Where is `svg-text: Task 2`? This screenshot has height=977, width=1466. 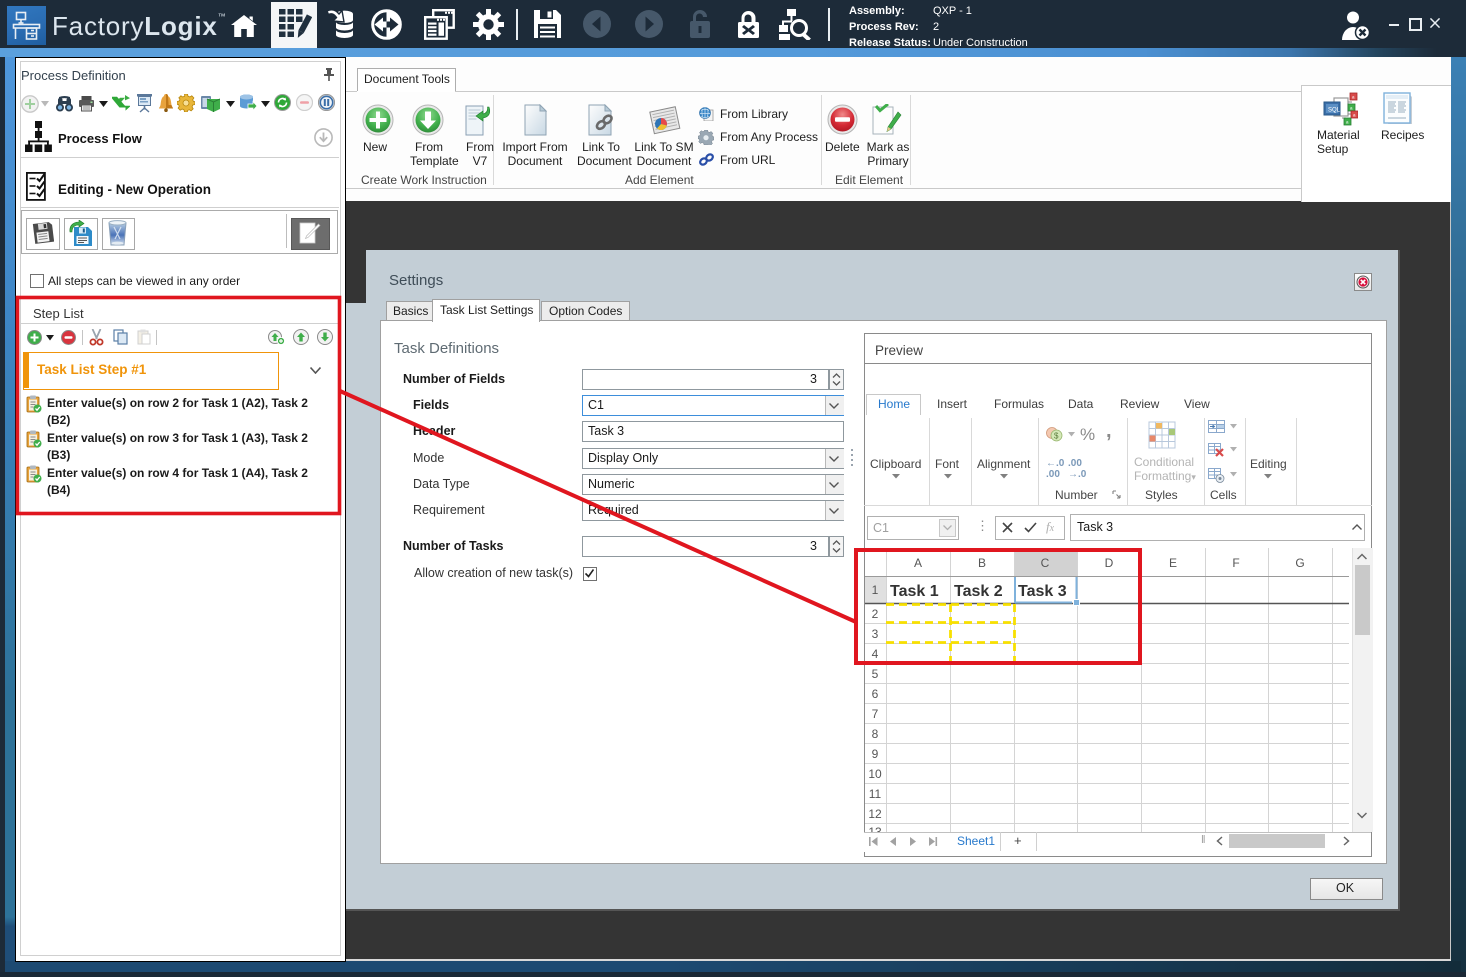 svg-text: Task 2 is located at coordinates (978, 591).